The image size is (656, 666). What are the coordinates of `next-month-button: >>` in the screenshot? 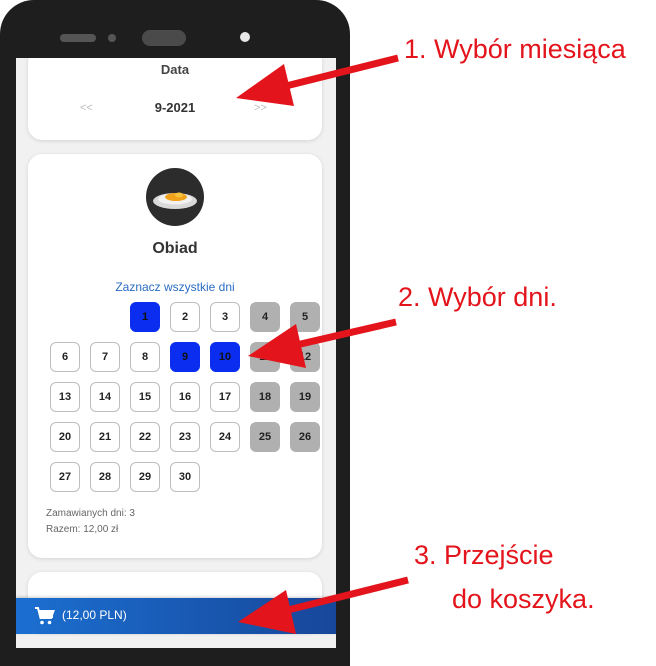 It's located at (260, 108).